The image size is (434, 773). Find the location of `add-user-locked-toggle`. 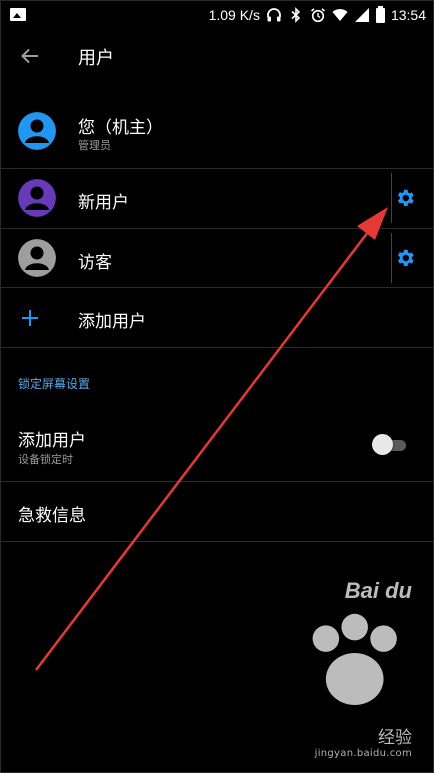

add-user-locked-toggle is located at coordinates (390, 445).